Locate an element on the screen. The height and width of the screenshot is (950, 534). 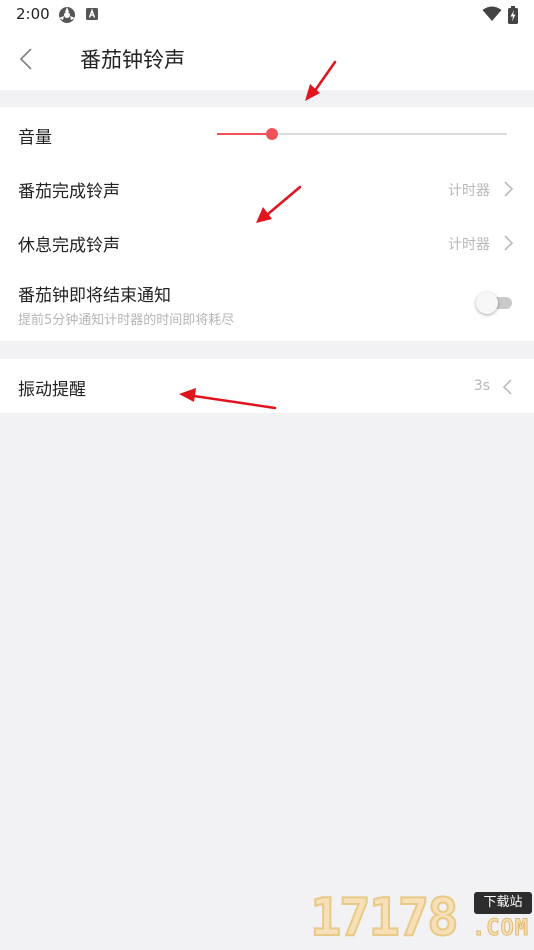
back-button is located at coordinates (28, 59).